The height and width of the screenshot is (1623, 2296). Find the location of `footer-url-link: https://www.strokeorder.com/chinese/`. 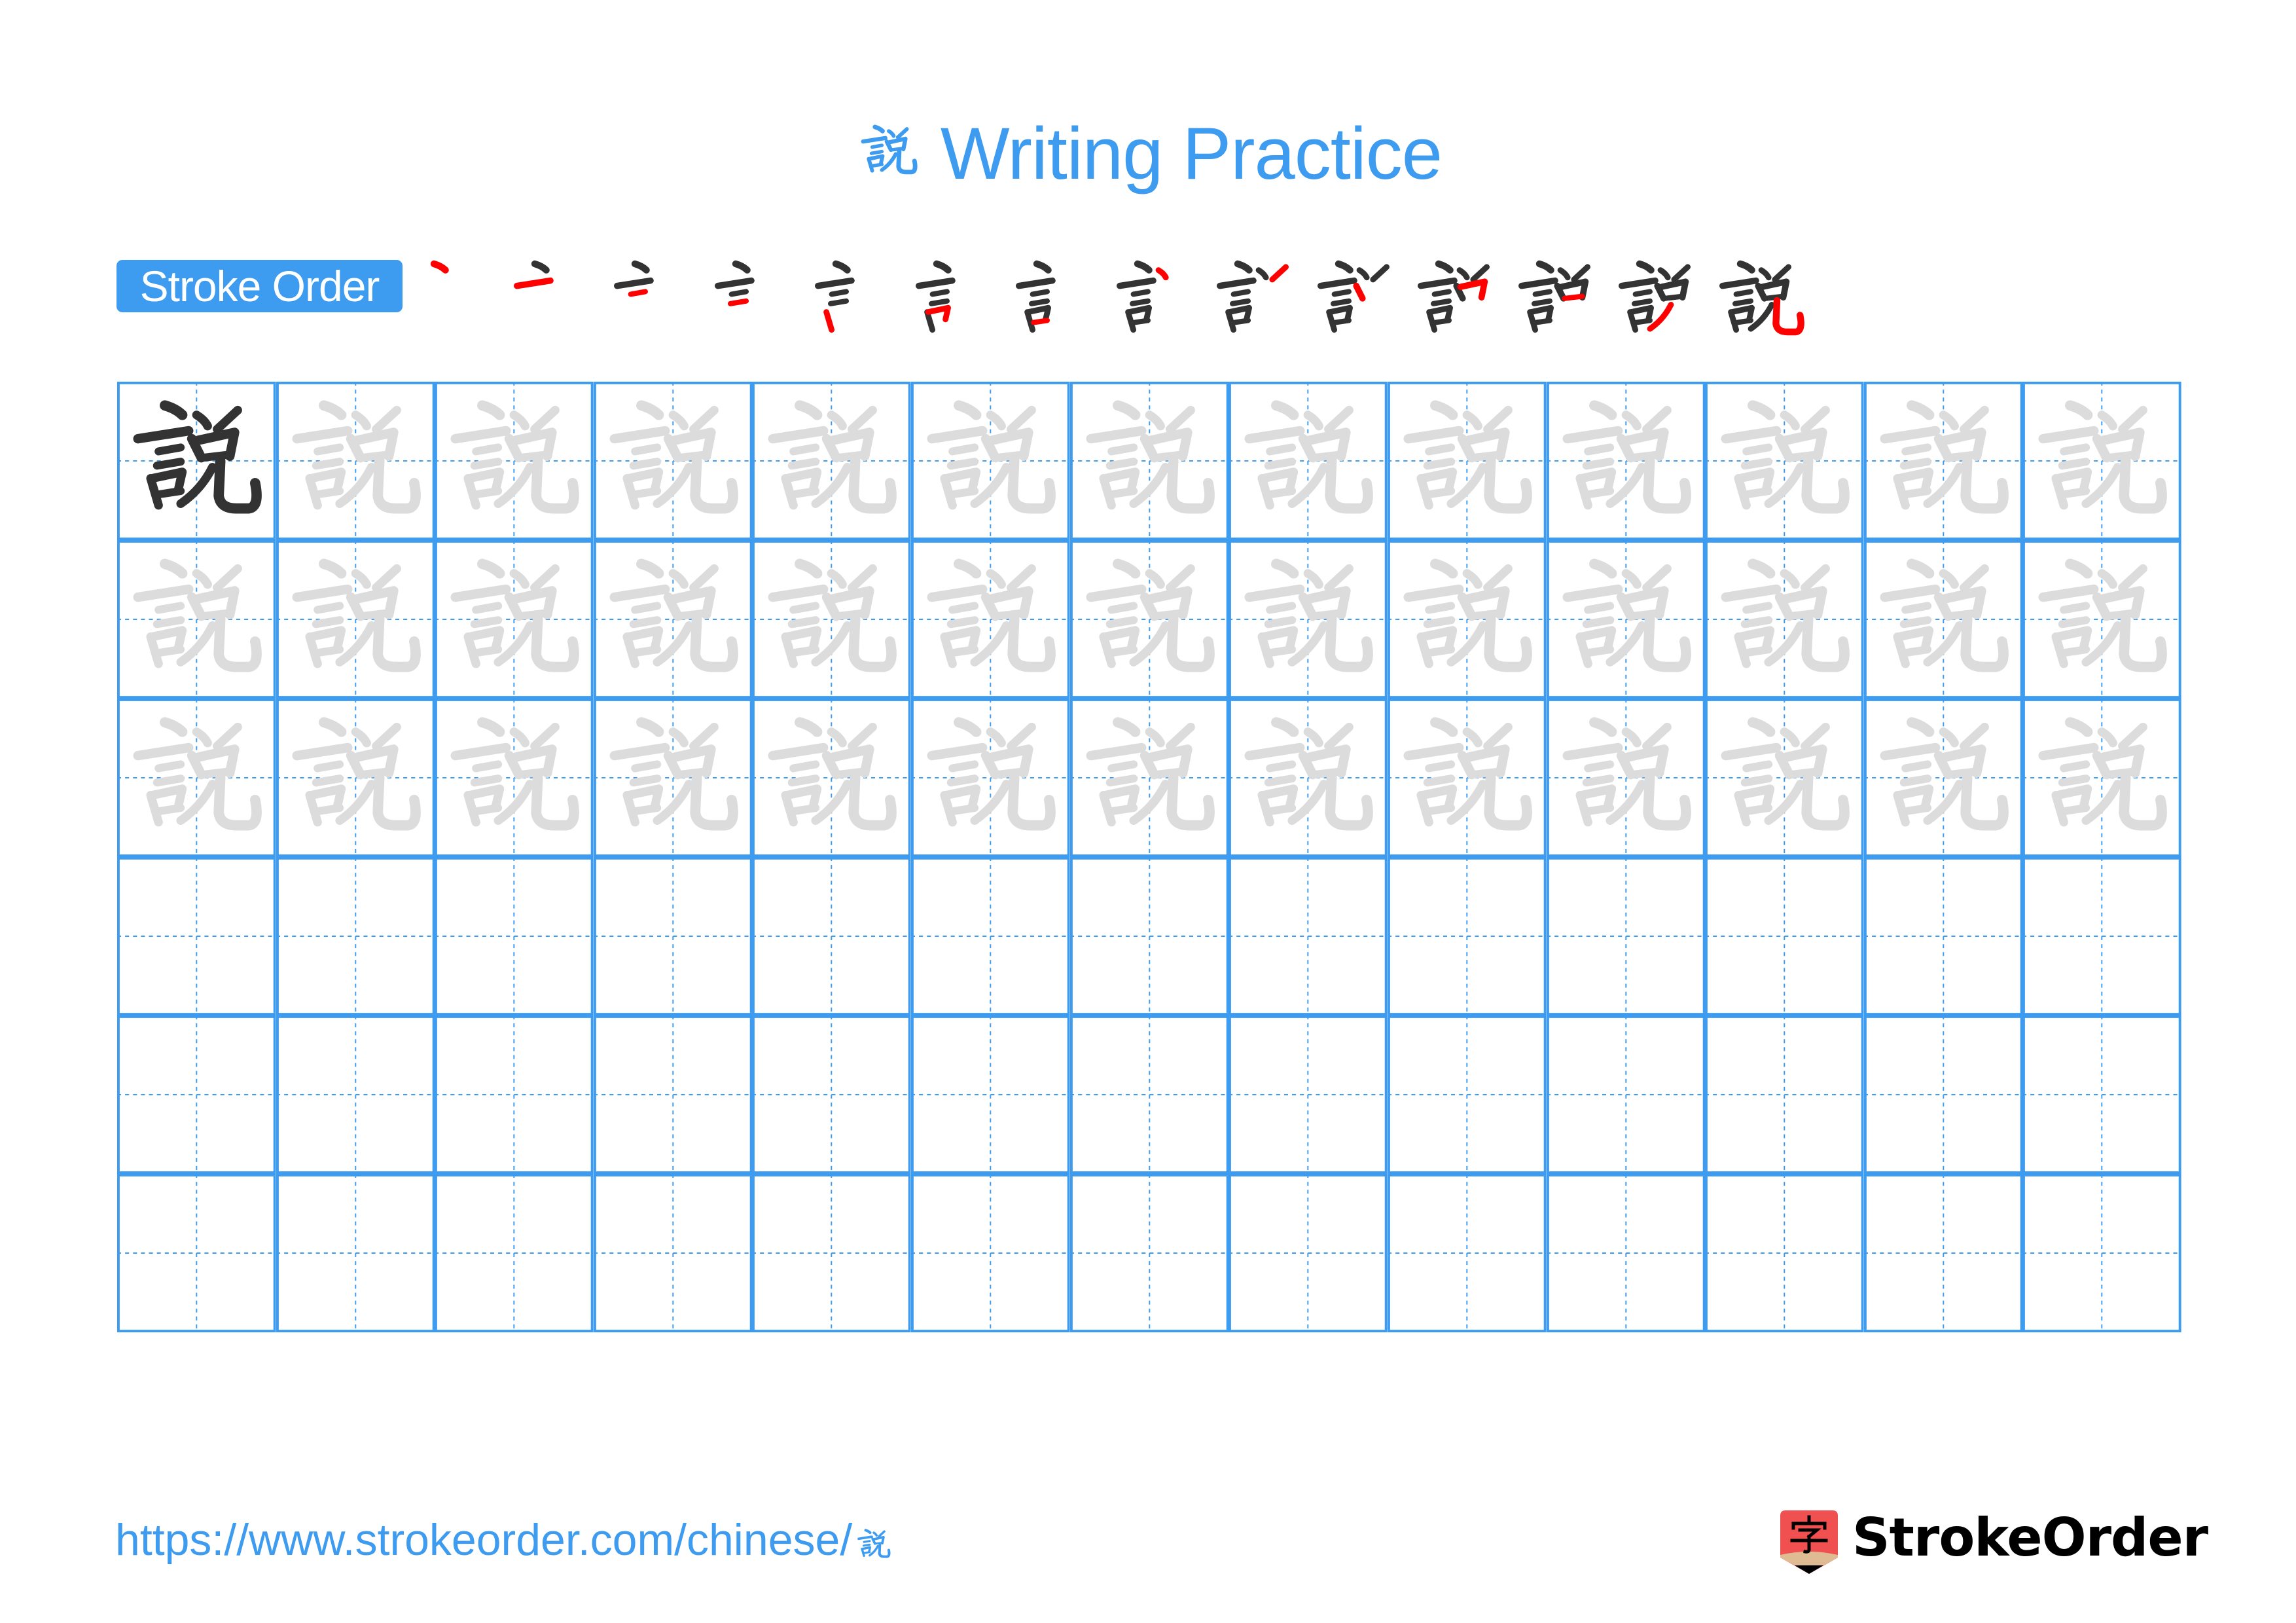

footer-url-link: https://www.strokeorder.com/chinese/ is located at coordinates (504, 1540).